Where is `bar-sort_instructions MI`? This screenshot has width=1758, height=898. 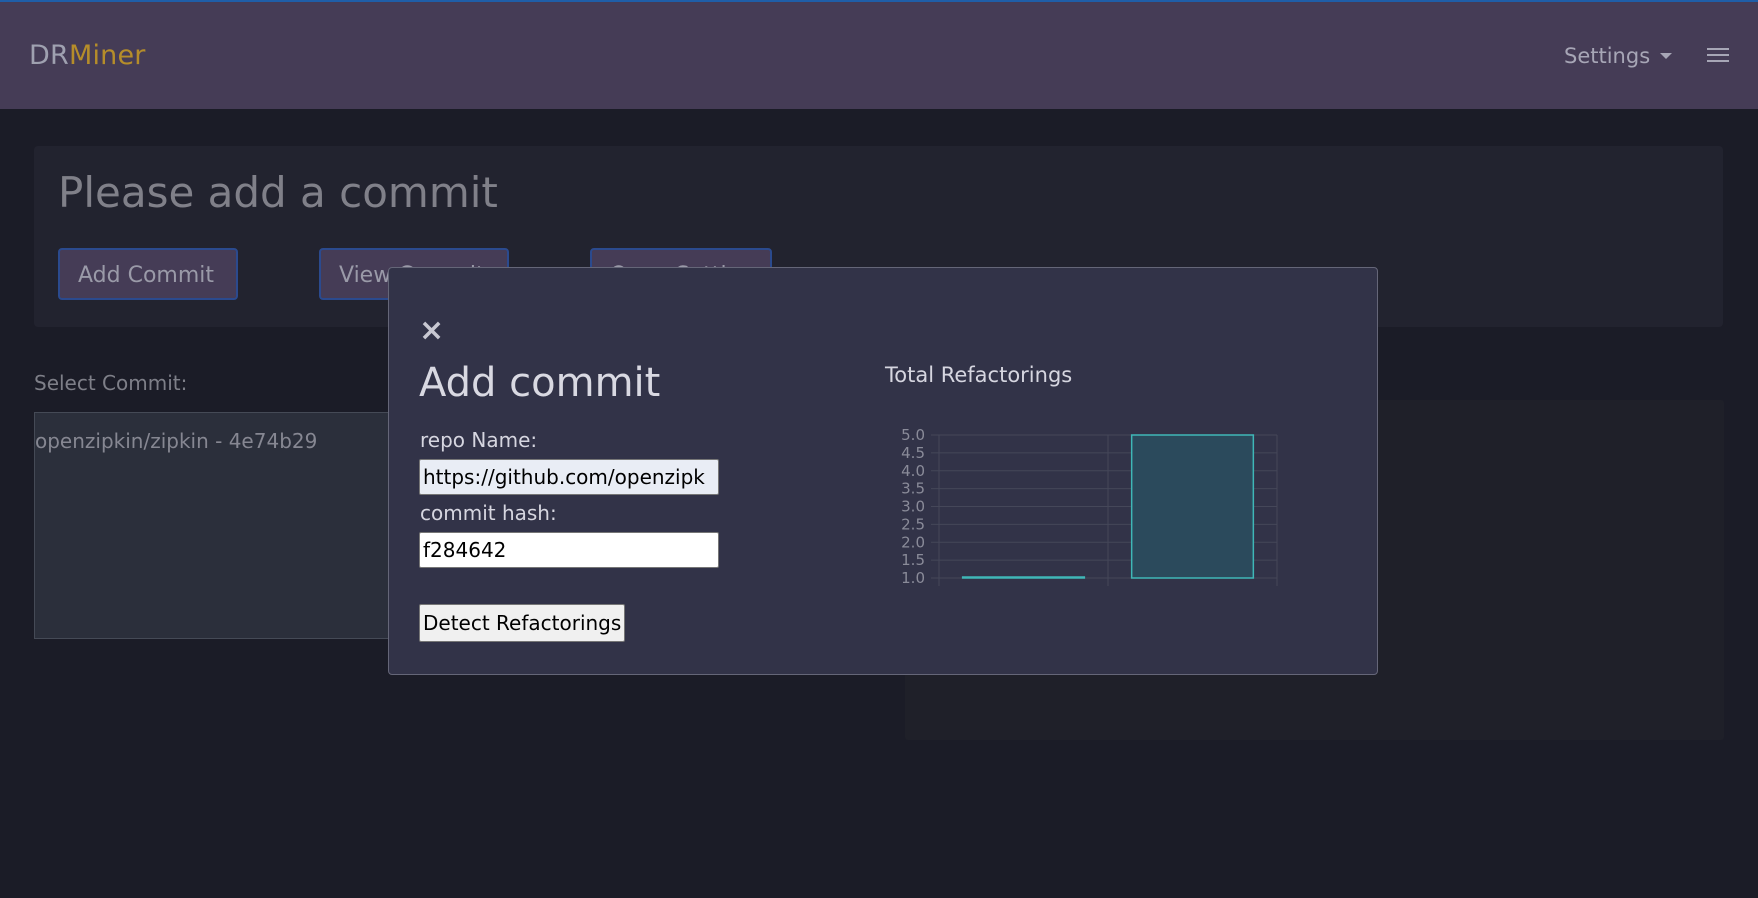
bar-sort_instructions MI is located at coordinates (1192, 506).